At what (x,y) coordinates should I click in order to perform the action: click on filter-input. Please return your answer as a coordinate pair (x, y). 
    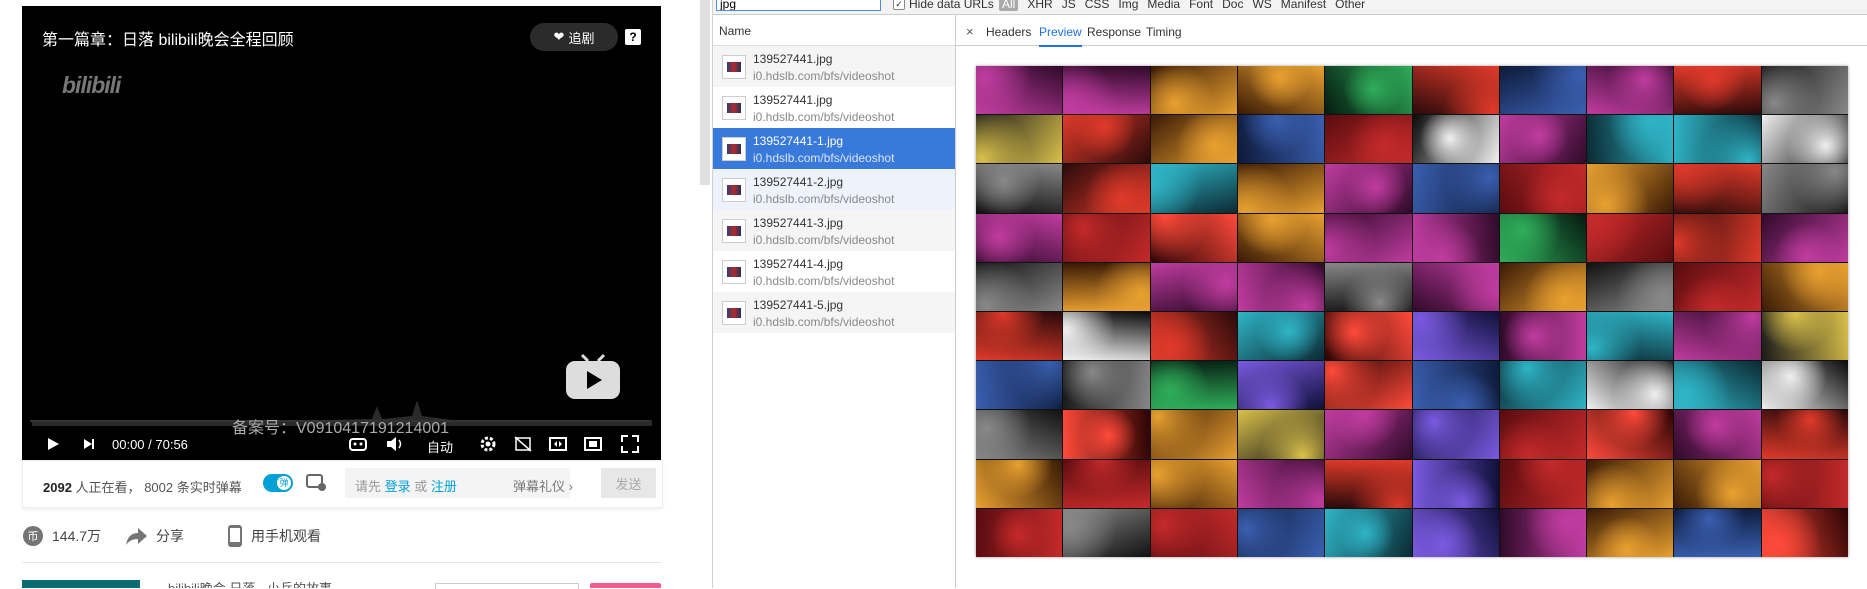
    Looking at the image, I should click on (798, 5).